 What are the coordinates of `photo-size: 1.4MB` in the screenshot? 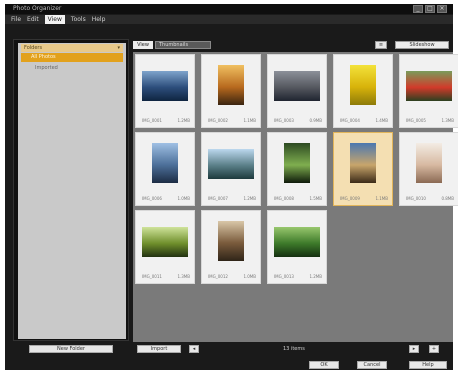 It's located at (381, 120).